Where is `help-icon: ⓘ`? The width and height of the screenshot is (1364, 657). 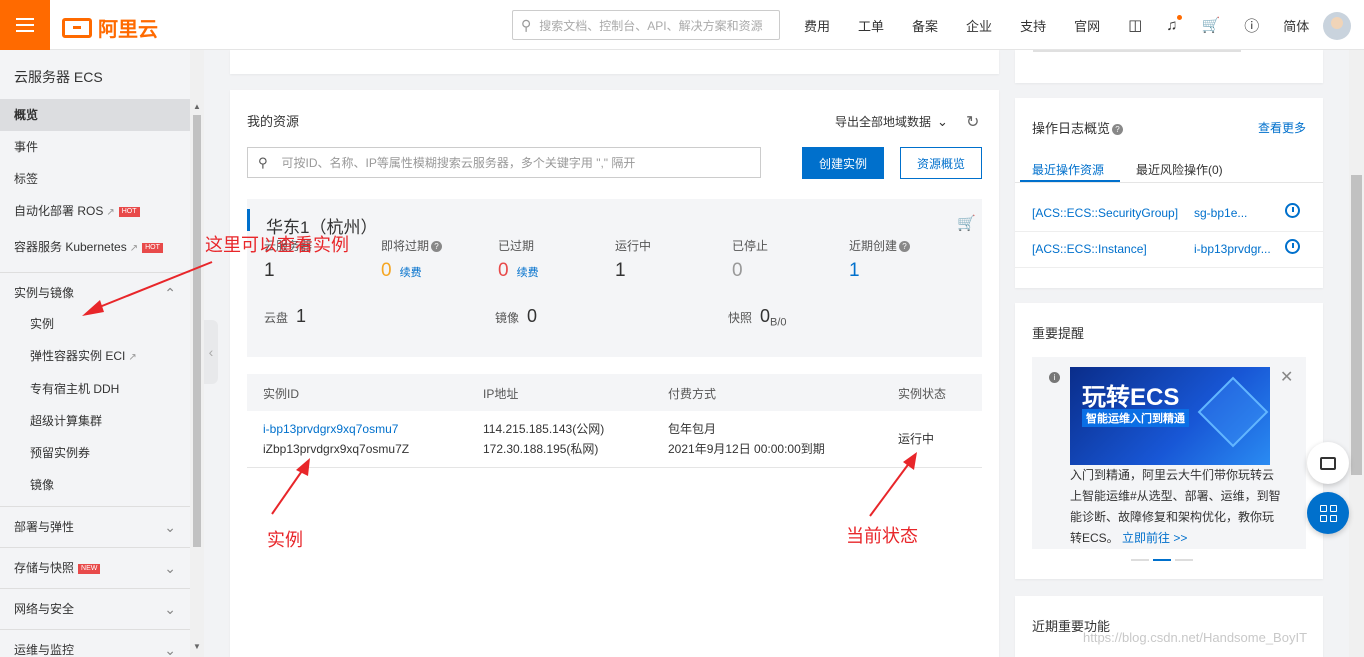
help-icon: ⓘ is located at coordinates (1251, 25).